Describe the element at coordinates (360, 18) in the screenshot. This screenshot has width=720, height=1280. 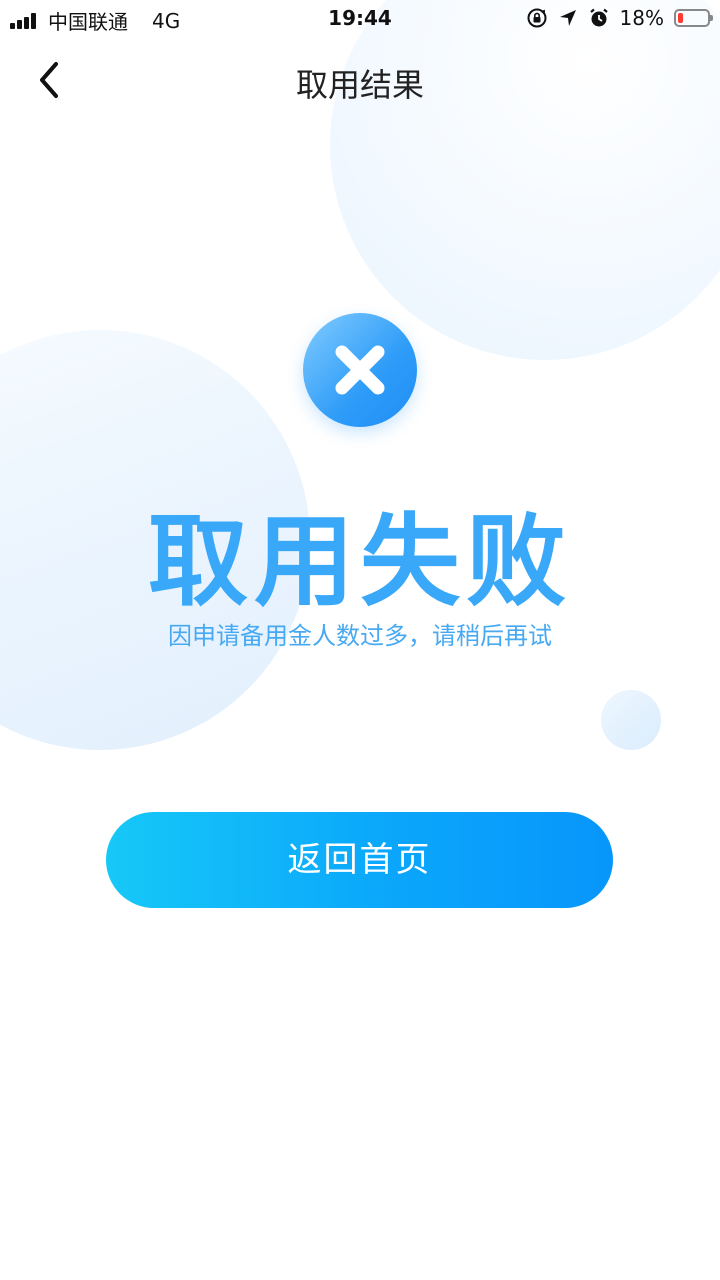
I see `status-bar: 中国联通 4G 19:44 18%` at that location.